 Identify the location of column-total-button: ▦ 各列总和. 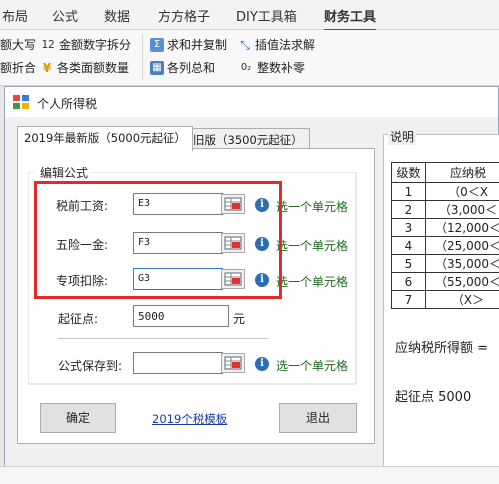
(182, 67).